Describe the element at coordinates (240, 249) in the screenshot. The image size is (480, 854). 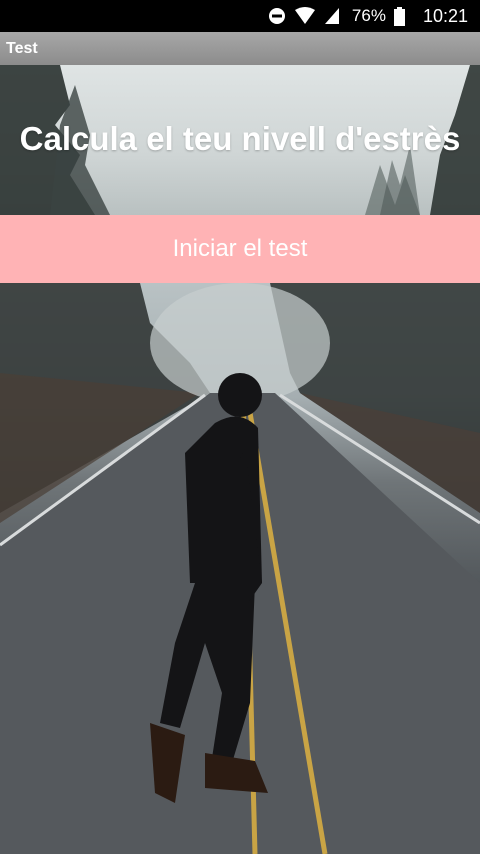
I see `start-test-button: Iniciar el test` at that location.